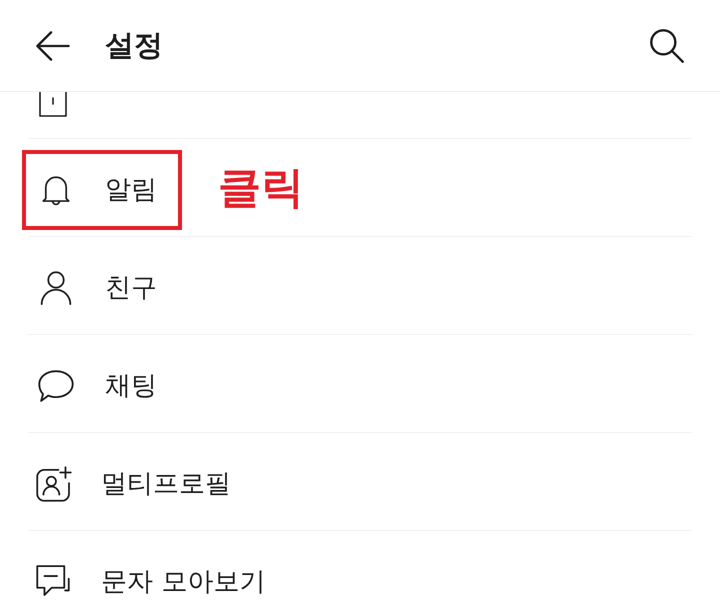  What do you see at coordinates (54, 484) in the screenshot?
I see `profile-add-icon` at bounding box center [54, 484].